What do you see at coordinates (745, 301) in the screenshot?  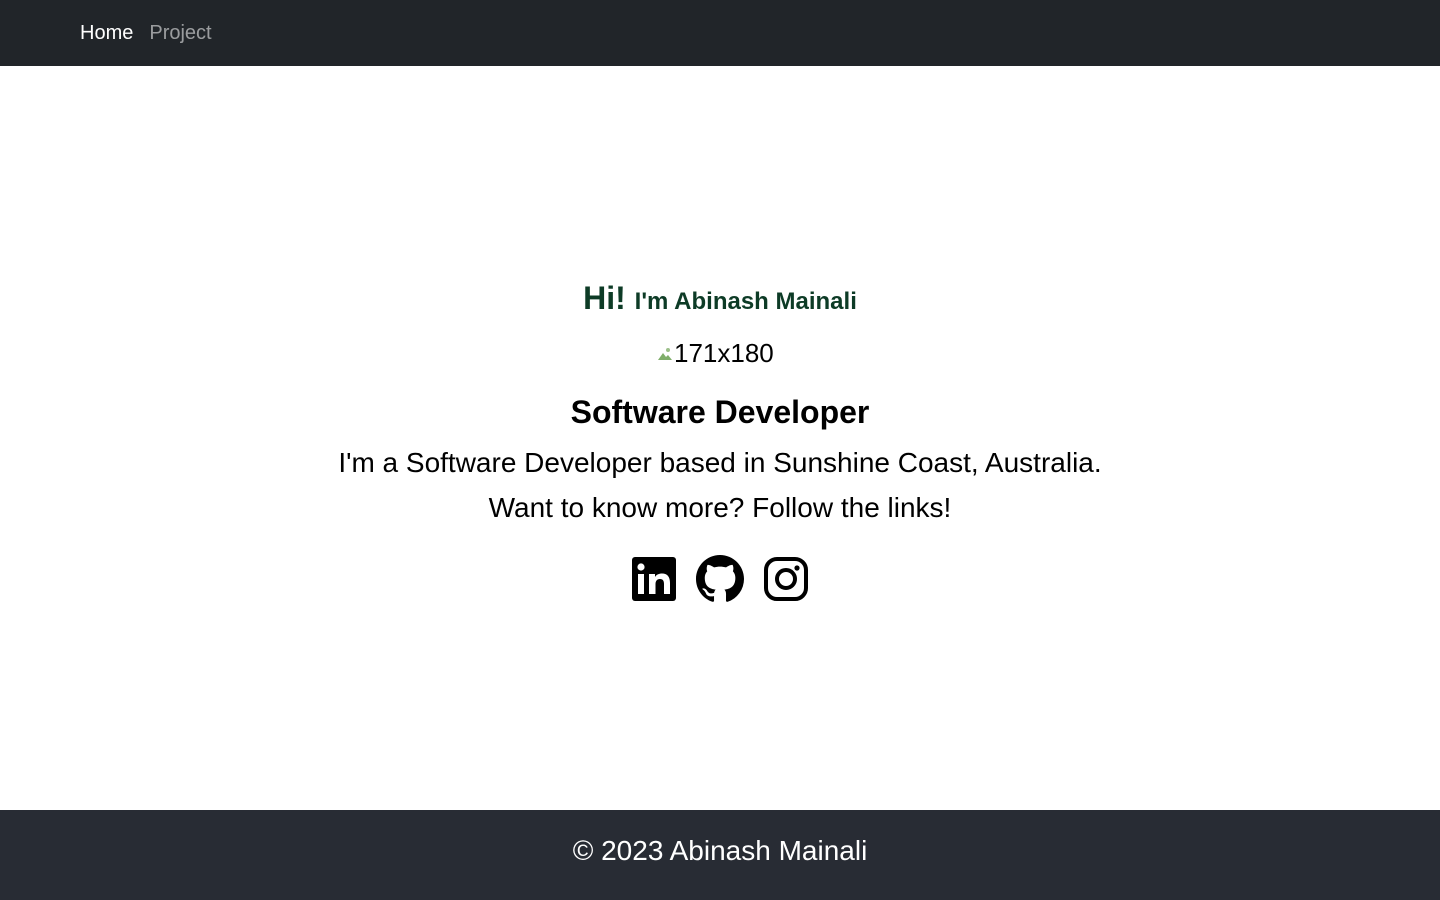 I see `greeting-name: I'm Abinash Mainali` at bounding box center [745, 301].